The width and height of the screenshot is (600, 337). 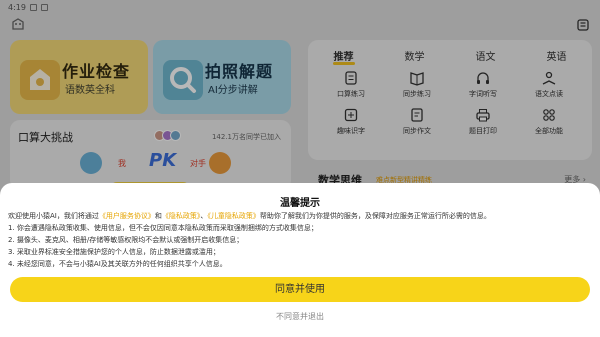 What do you see at coordinates (181, 216) in the screenshot?
I see `privacy-policy-link: 《隐私政策》` at bounding box center [181, 216].